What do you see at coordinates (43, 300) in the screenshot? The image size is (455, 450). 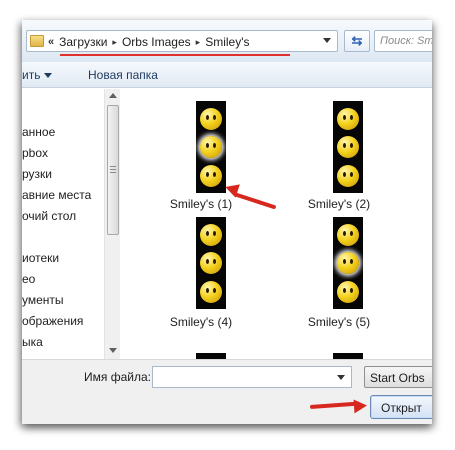 I see `nav-item-documents: ументы` at bounding box center [43, 300].